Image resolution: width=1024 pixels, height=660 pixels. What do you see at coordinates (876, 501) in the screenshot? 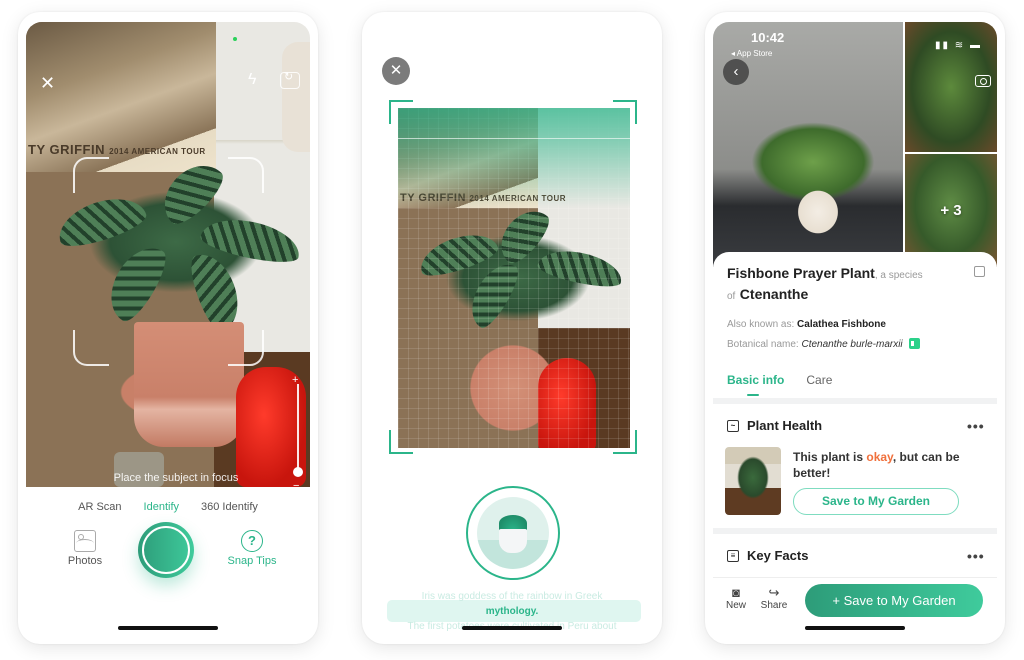
I see `save-to-garden-outline-button: Save to My Garden` at bounding box center [876, 501].